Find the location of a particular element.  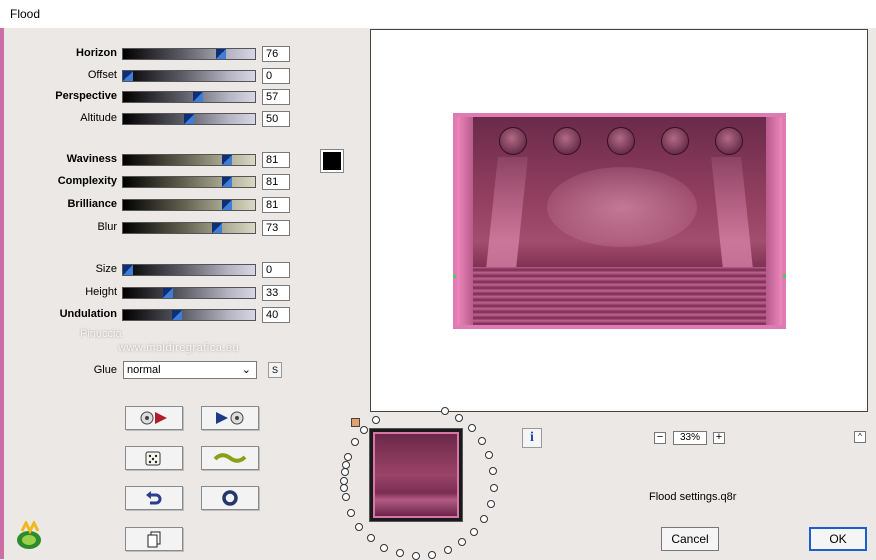

height-slider is located at coordinates (189, 293).